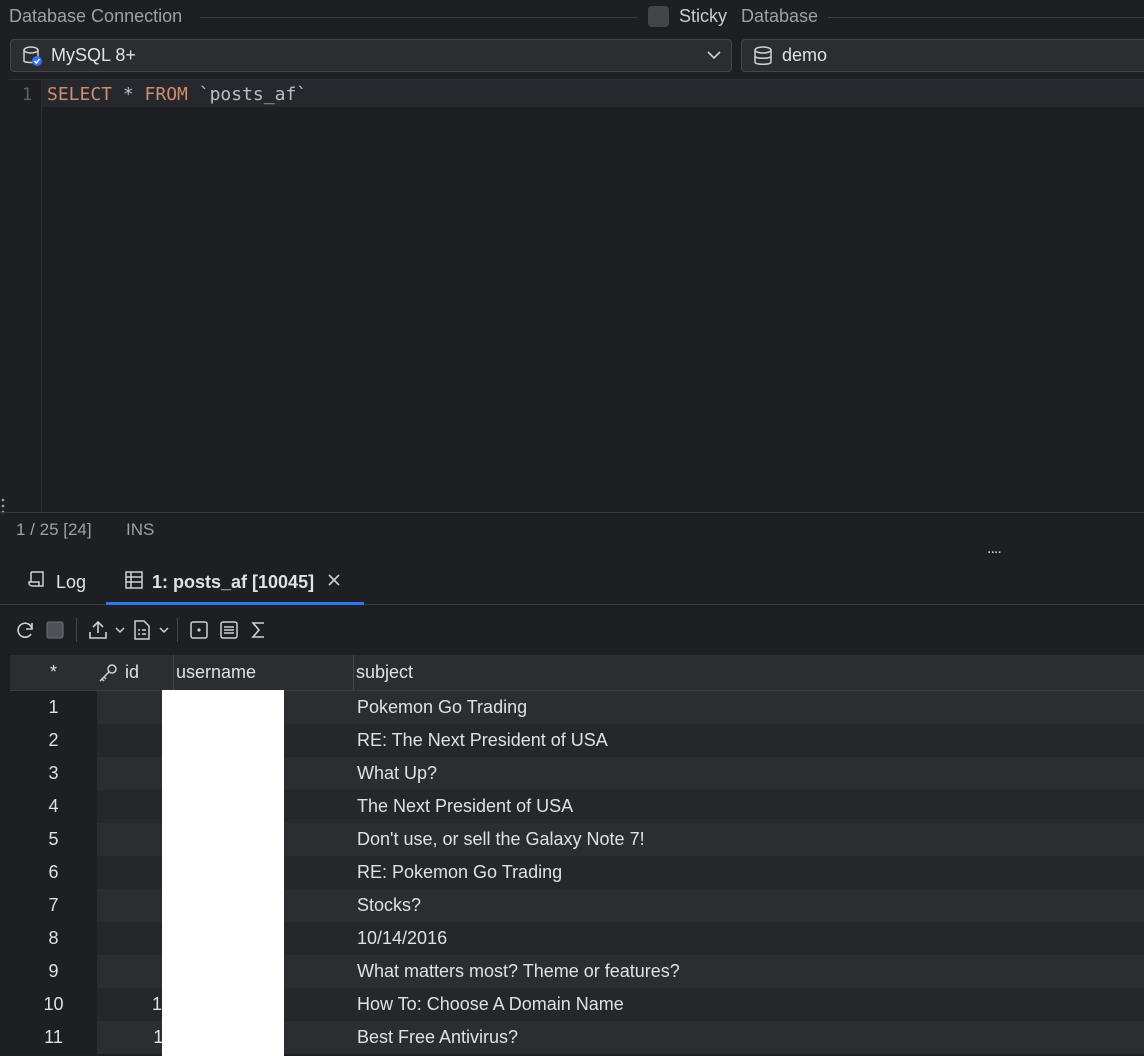 The height and width of the screenshot is (1056, 1144). I want to click on single-record-view-icon, so click(199, 630).